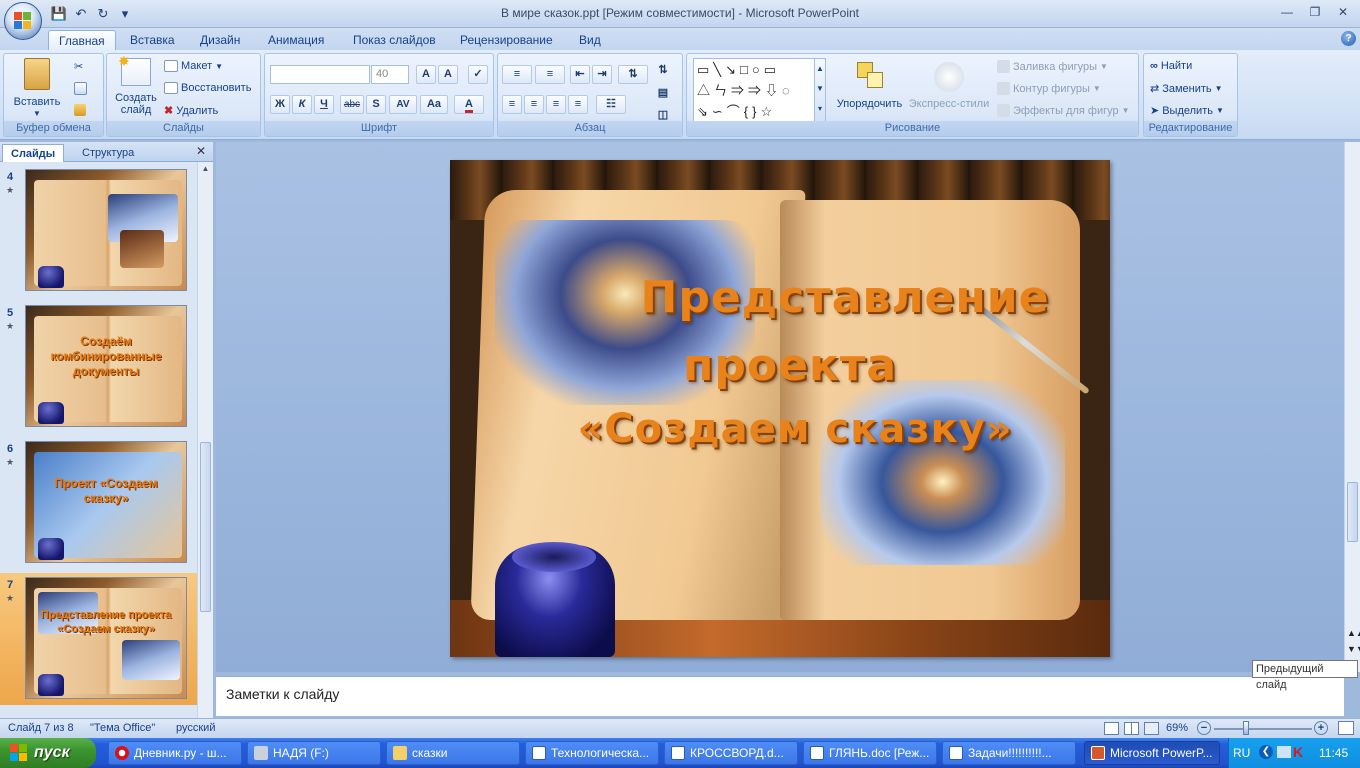 The image size is (1360, 768). Describe the element at coordinates (506, 40) in the screenshot. I see `tab-review: Рецензирование` at that location.